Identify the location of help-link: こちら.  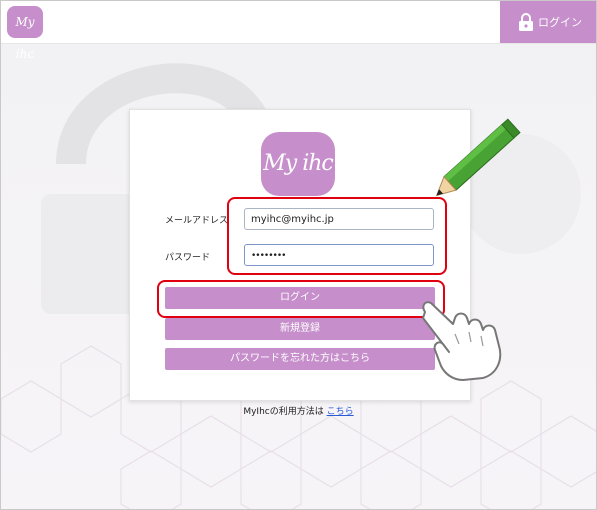
(340, 412).